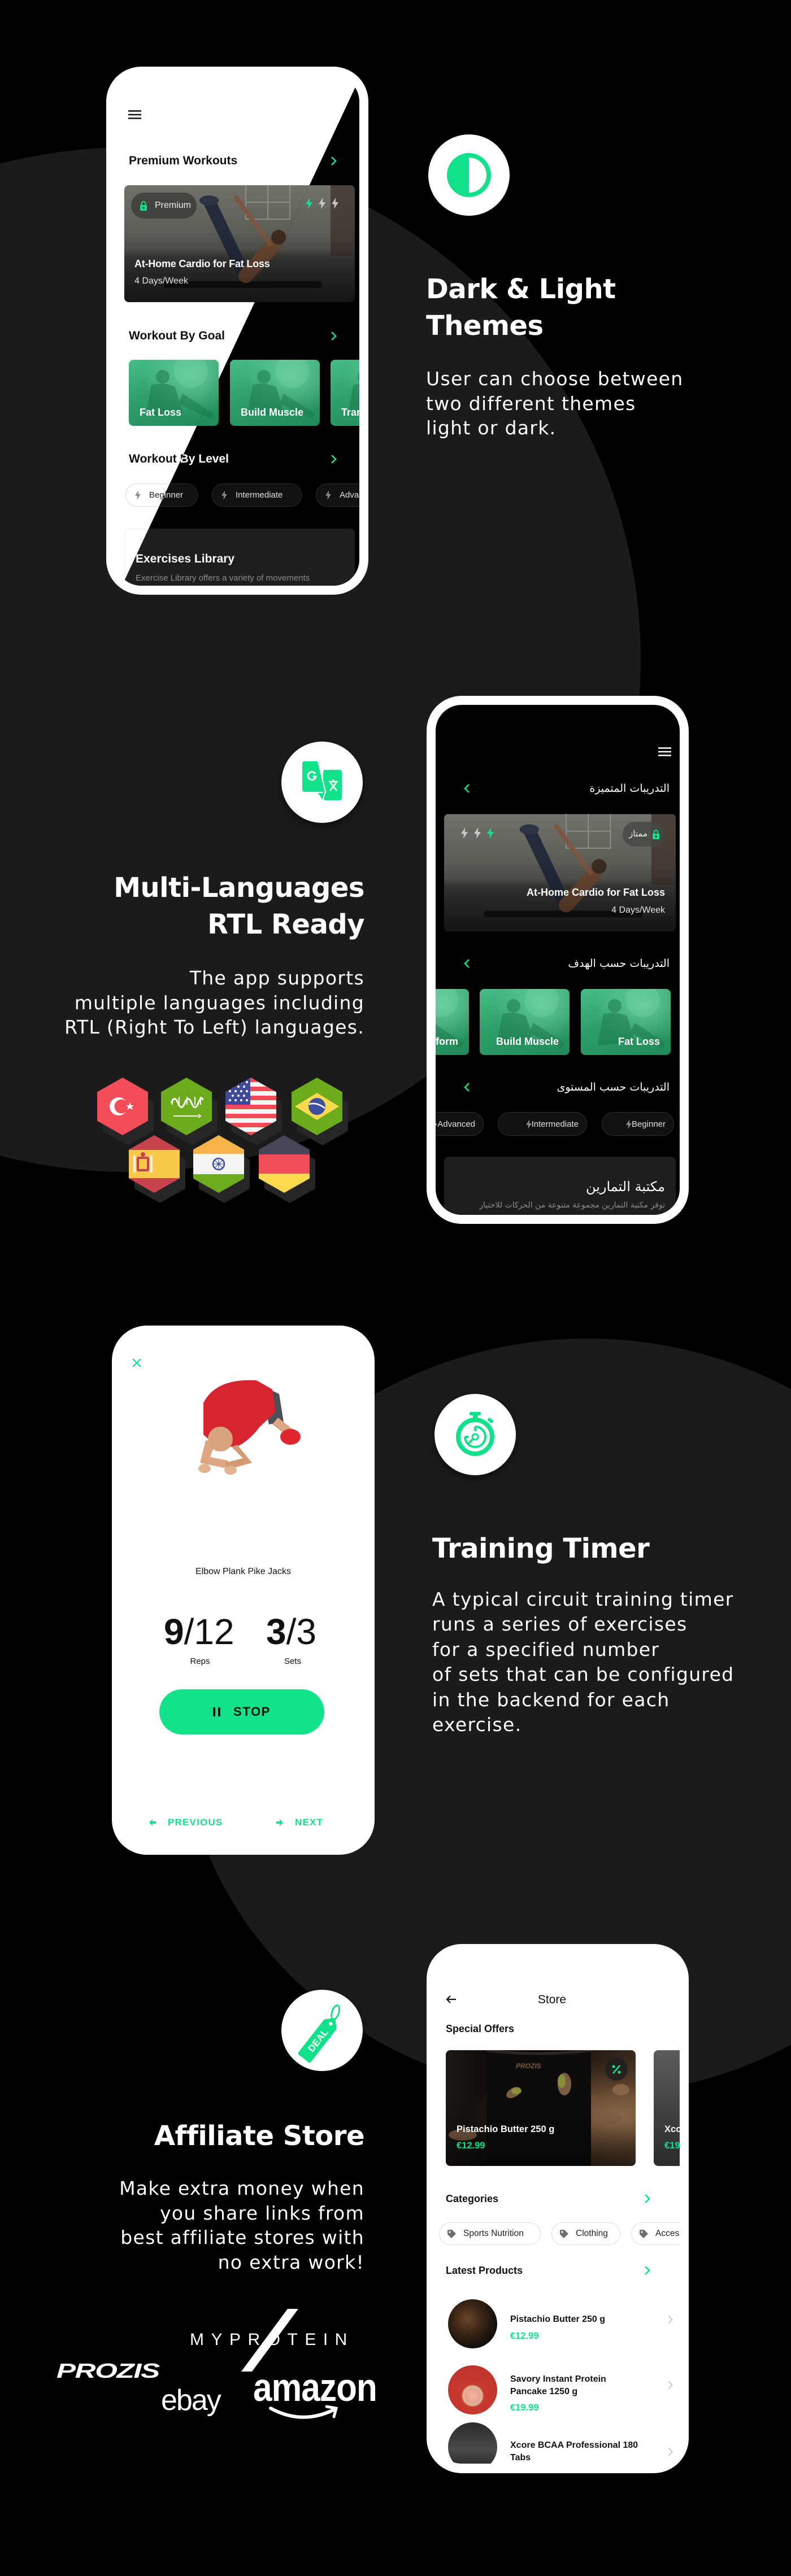  I want to click on arrow-right-icon, so click(279, 1822).